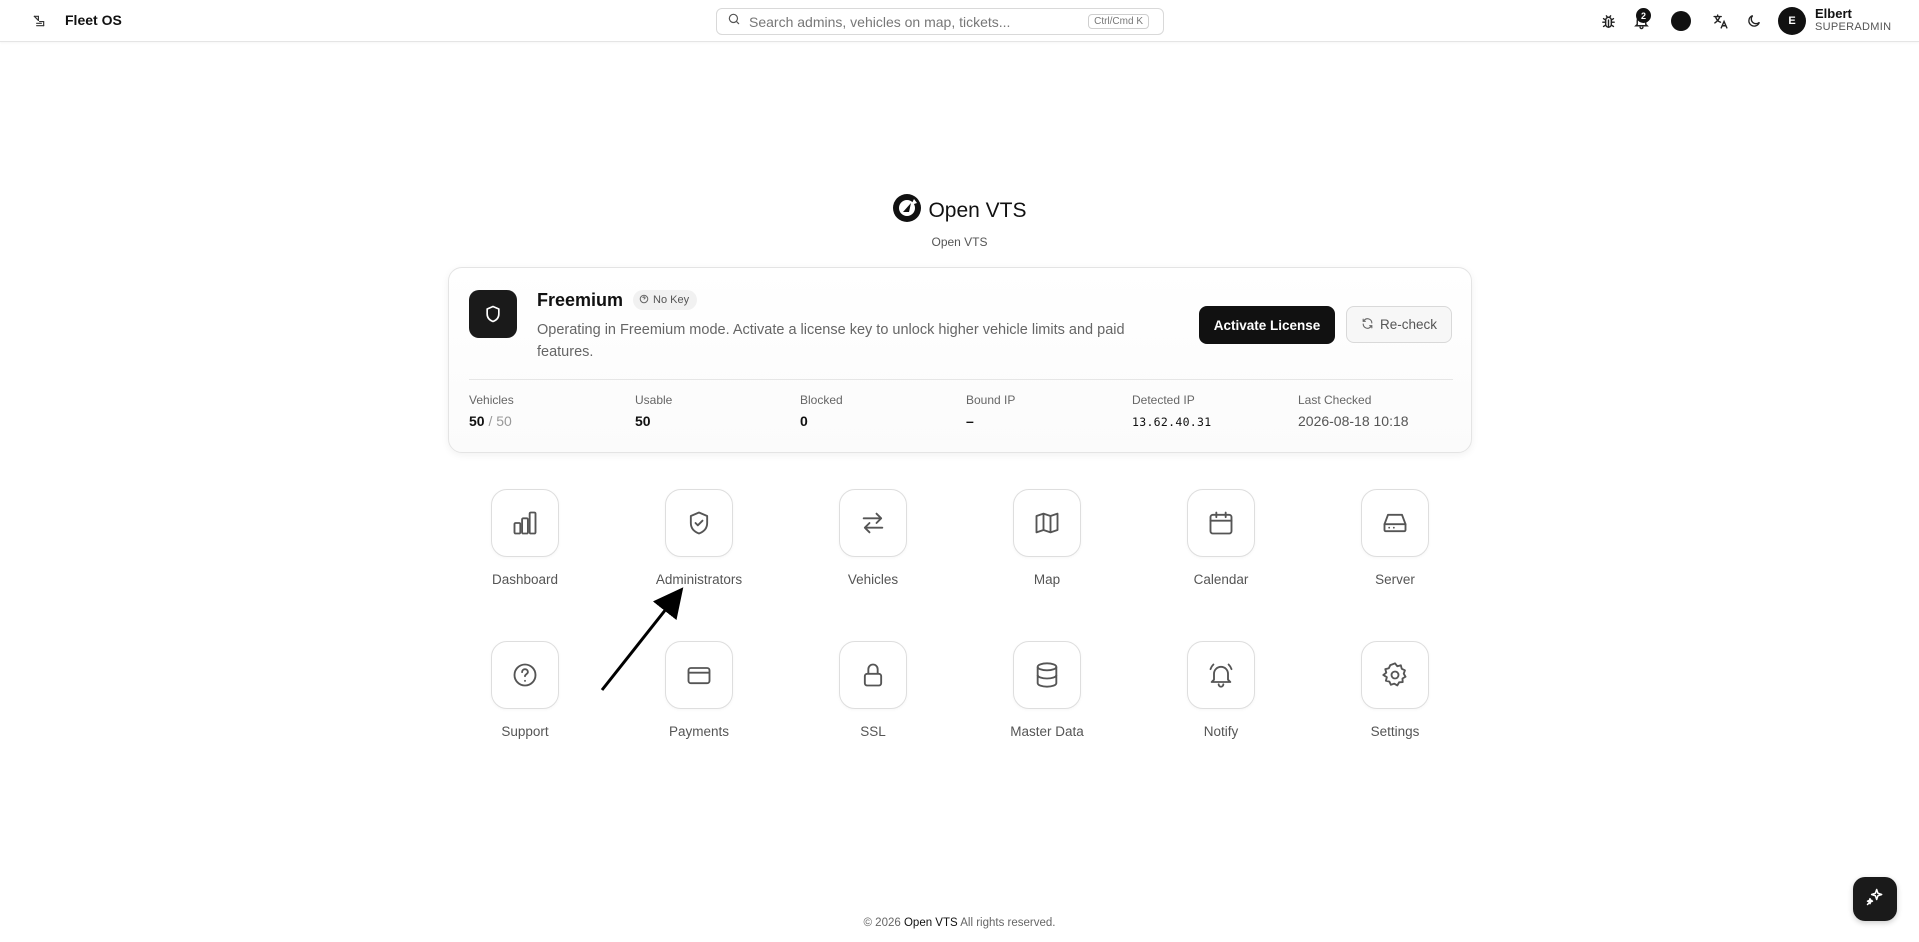 The width and height of the screenshot is (1919, 942). Describe the element at coordinates (1221, 523) in the screenshot. I see `calendar-icon` at that location.